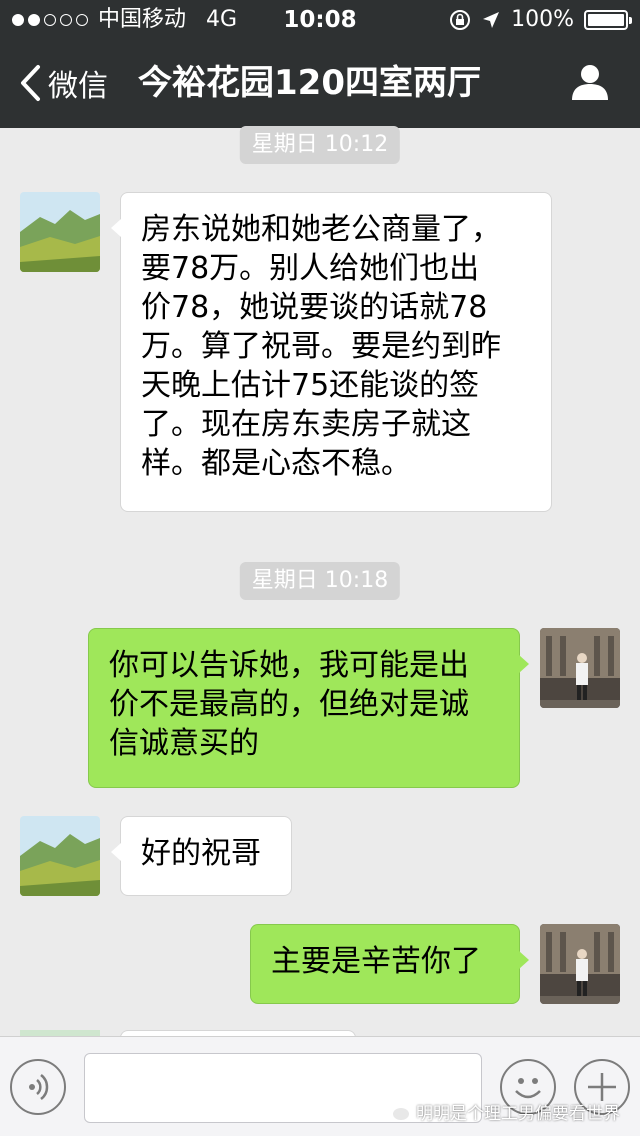 Image resolution: width=640 pixels, height=1136 pixels. Describe the element at coordinates (310, 268) in the screenshot. I see `message-line: 要78万。别人给她们也出` at that location.